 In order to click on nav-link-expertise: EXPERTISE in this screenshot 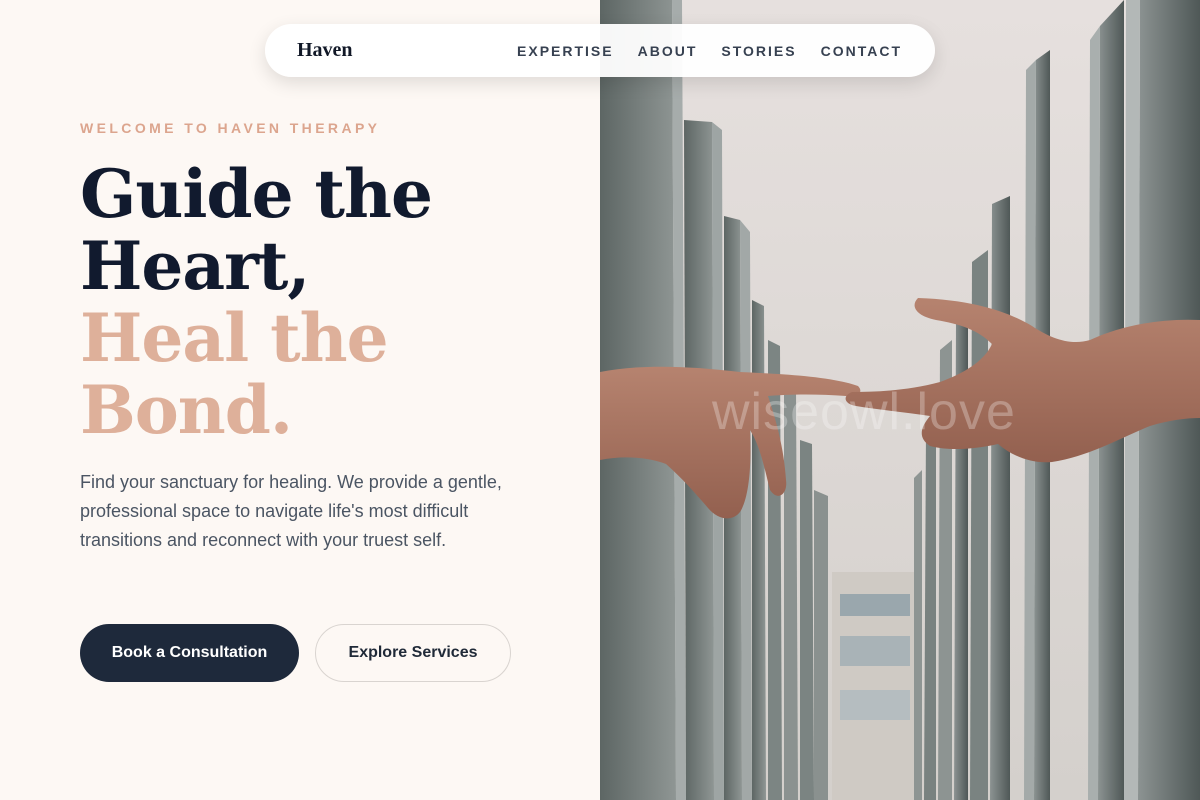, I will do `click(565, 51)`.